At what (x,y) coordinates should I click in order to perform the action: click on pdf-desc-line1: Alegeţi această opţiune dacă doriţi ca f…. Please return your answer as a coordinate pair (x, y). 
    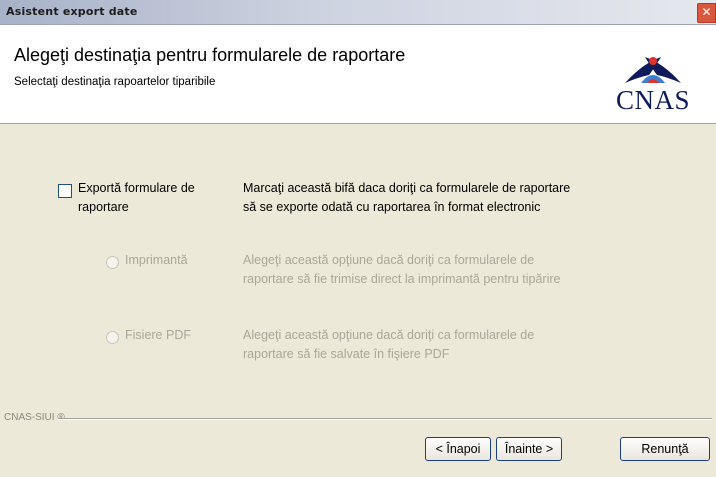
    Looking at the image, I should click on (389, 335).